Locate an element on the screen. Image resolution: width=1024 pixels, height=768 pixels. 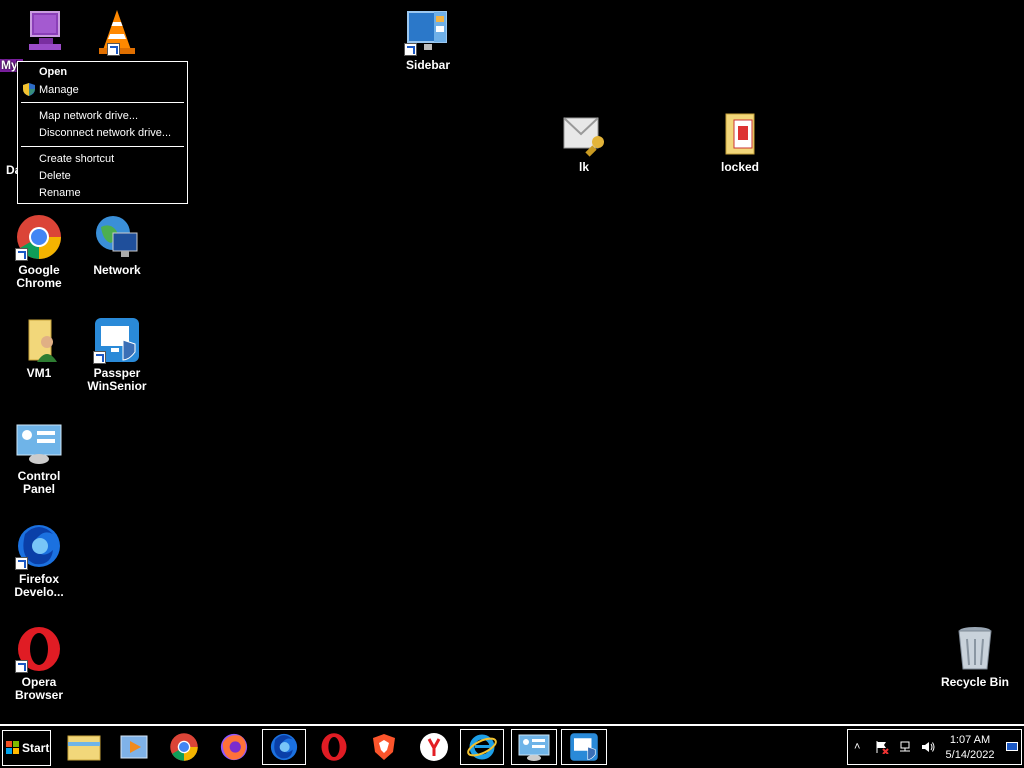
passper-desktop-icon: Passper WinSenior is located at coordinates (117, 354).